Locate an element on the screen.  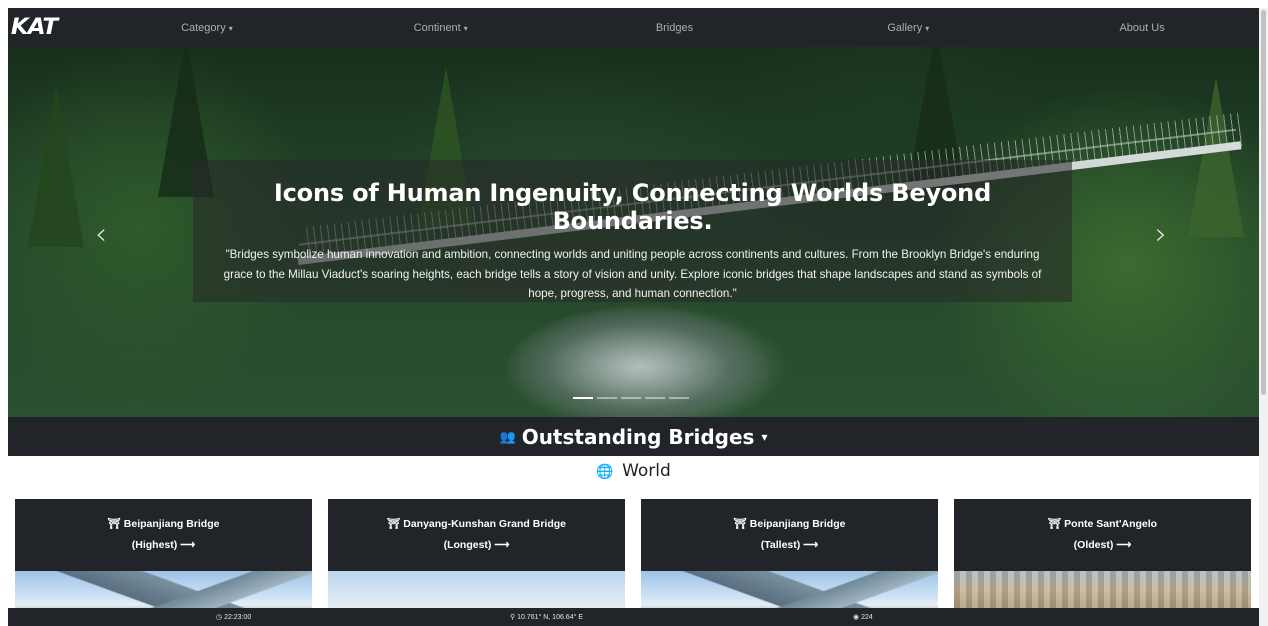
time-value: 22:23:00 is located at coordinates (238, 617).